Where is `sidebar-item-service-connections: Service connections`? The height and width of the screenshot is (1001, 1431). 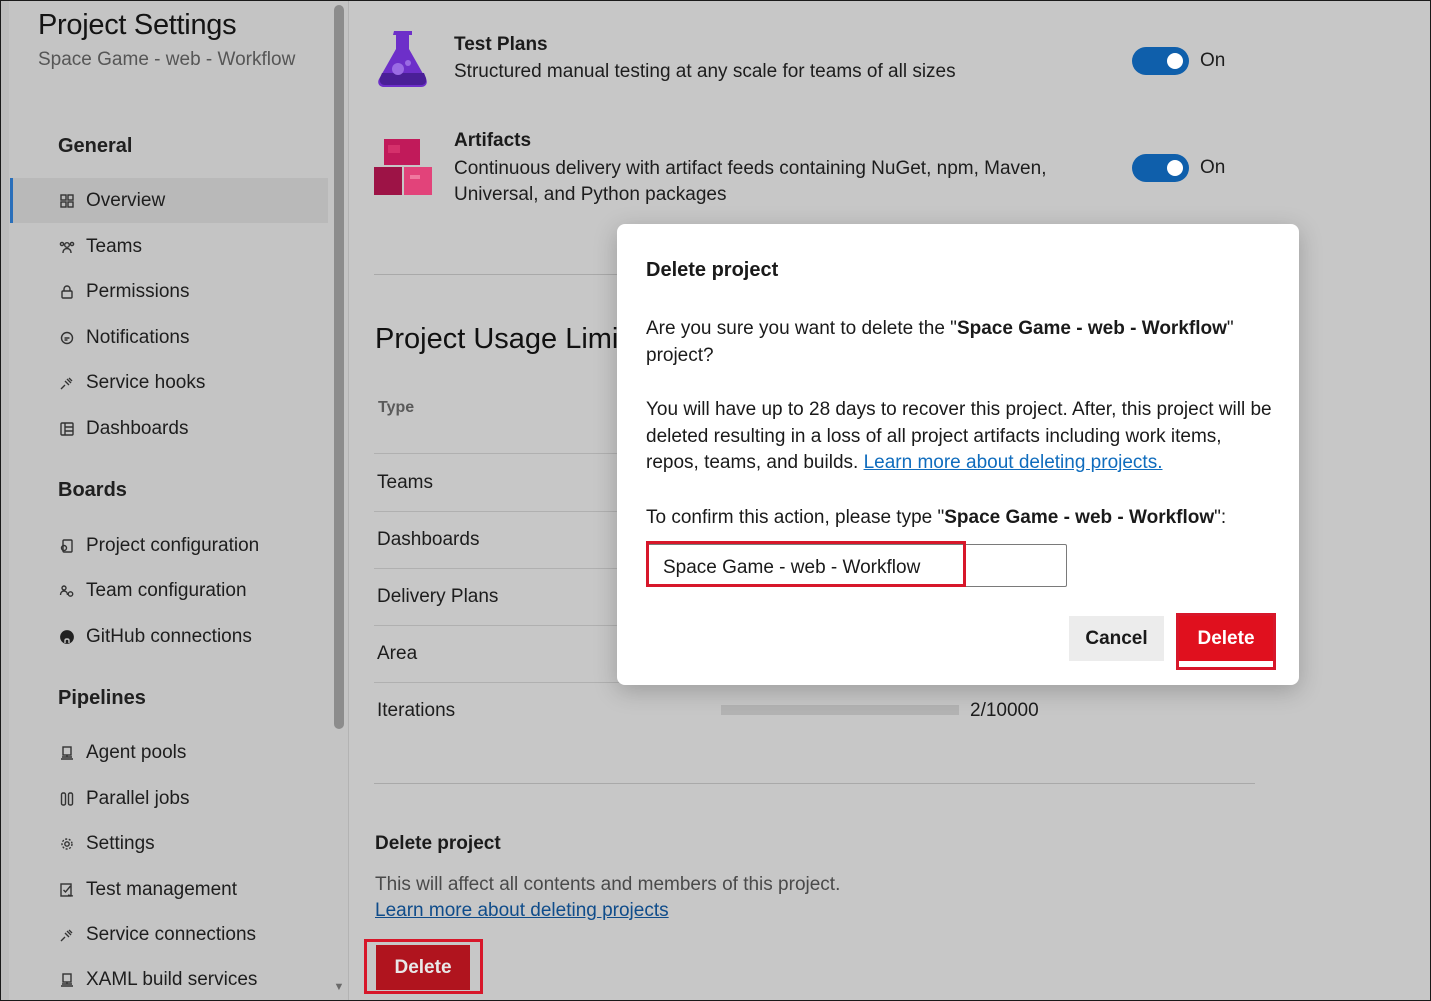
sidebar-item-service-connections: Service connections is located at coordinates (169, 934).